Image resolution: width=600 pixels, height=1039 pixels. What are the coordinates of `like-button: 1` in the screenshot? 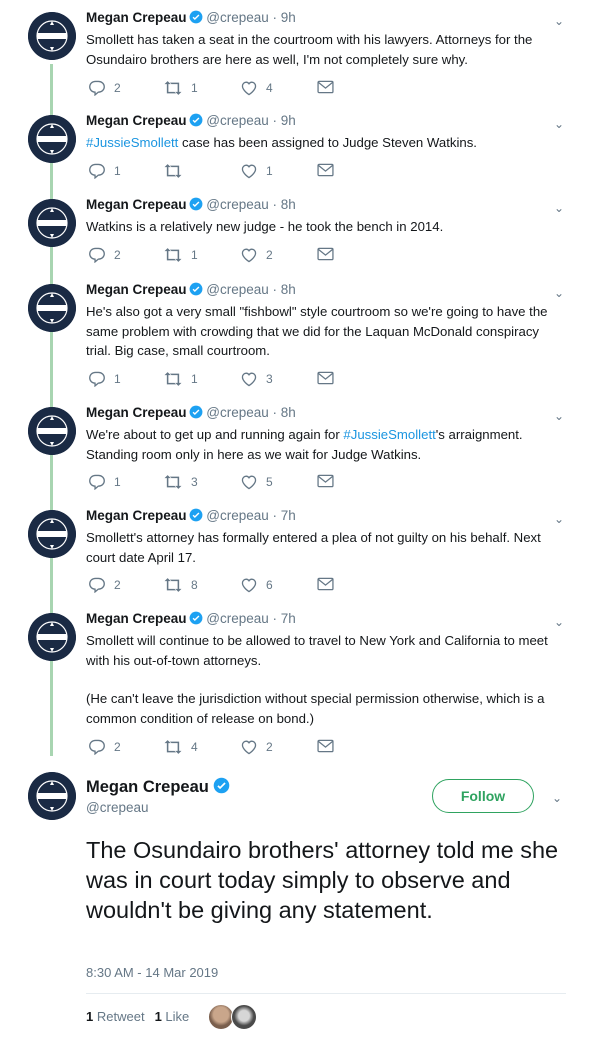 It's located at (256, 171).